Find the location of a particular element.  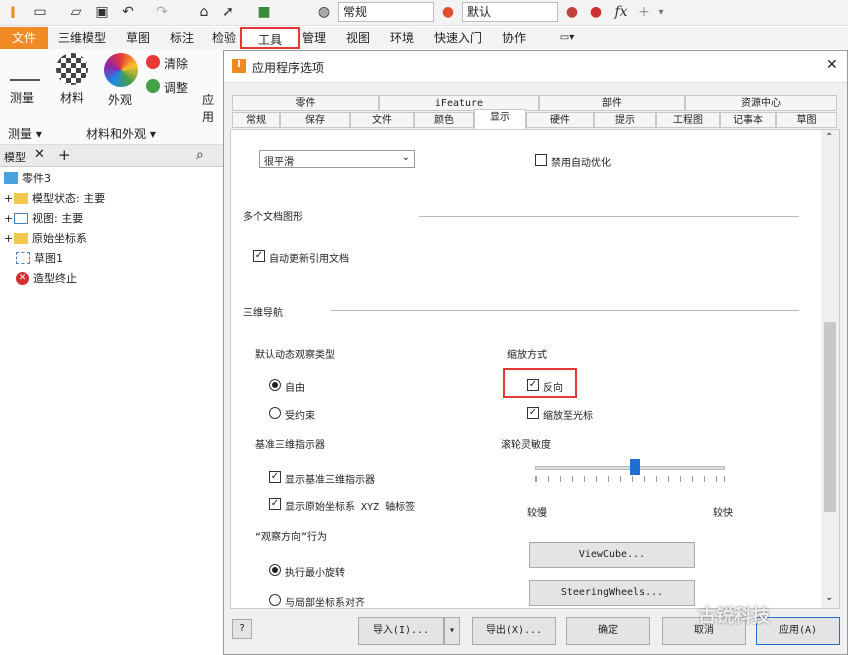

save-icon: ▣ is located at coordinates (102, 12).